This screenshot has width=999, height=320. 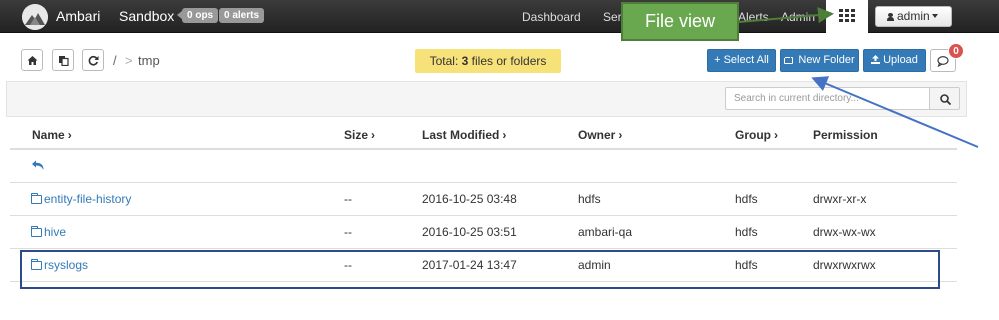 I want to click on upload-button: Upload, so click(x=894, y=60).